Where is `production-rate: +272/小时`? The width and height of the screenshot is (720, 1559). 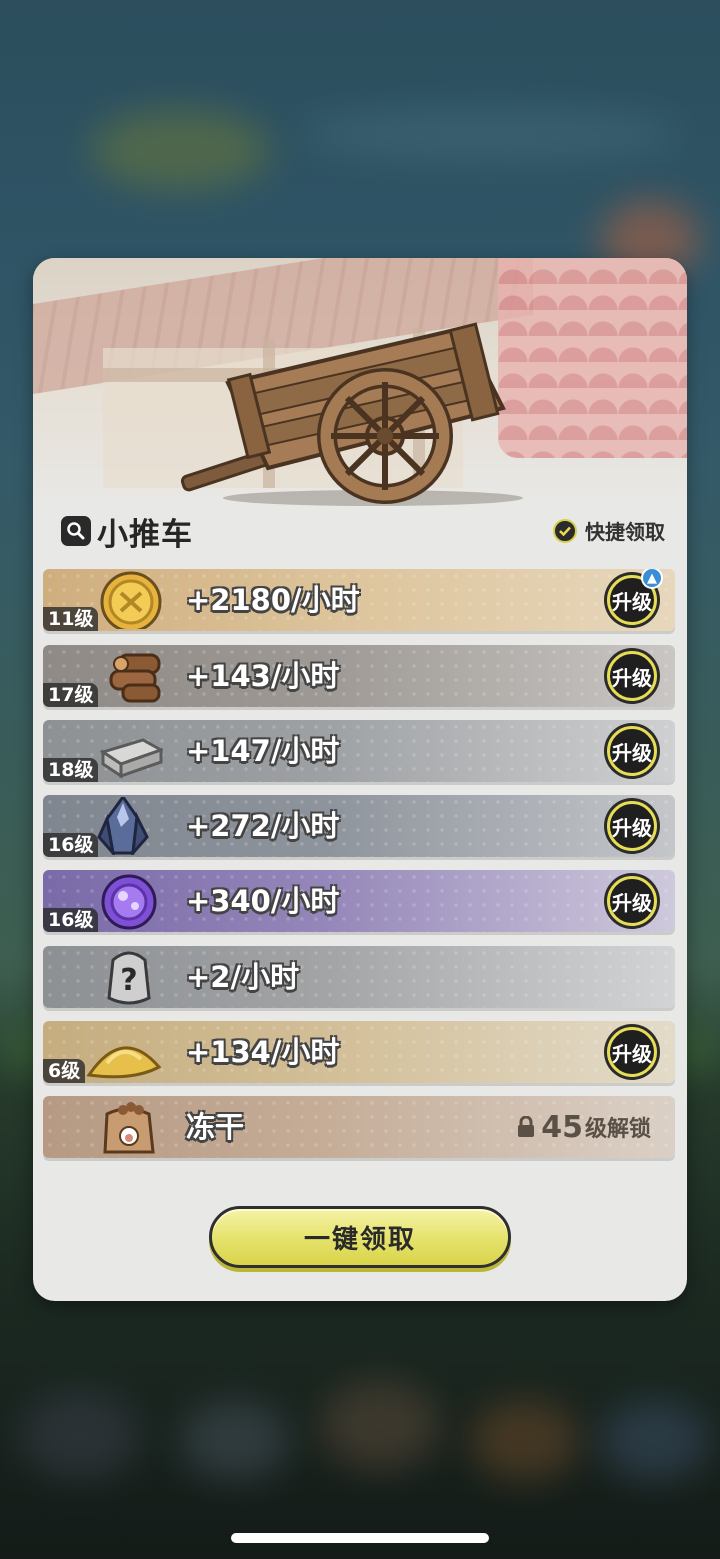 production-rate: +272/小时 is located at coordinates (263, 826).